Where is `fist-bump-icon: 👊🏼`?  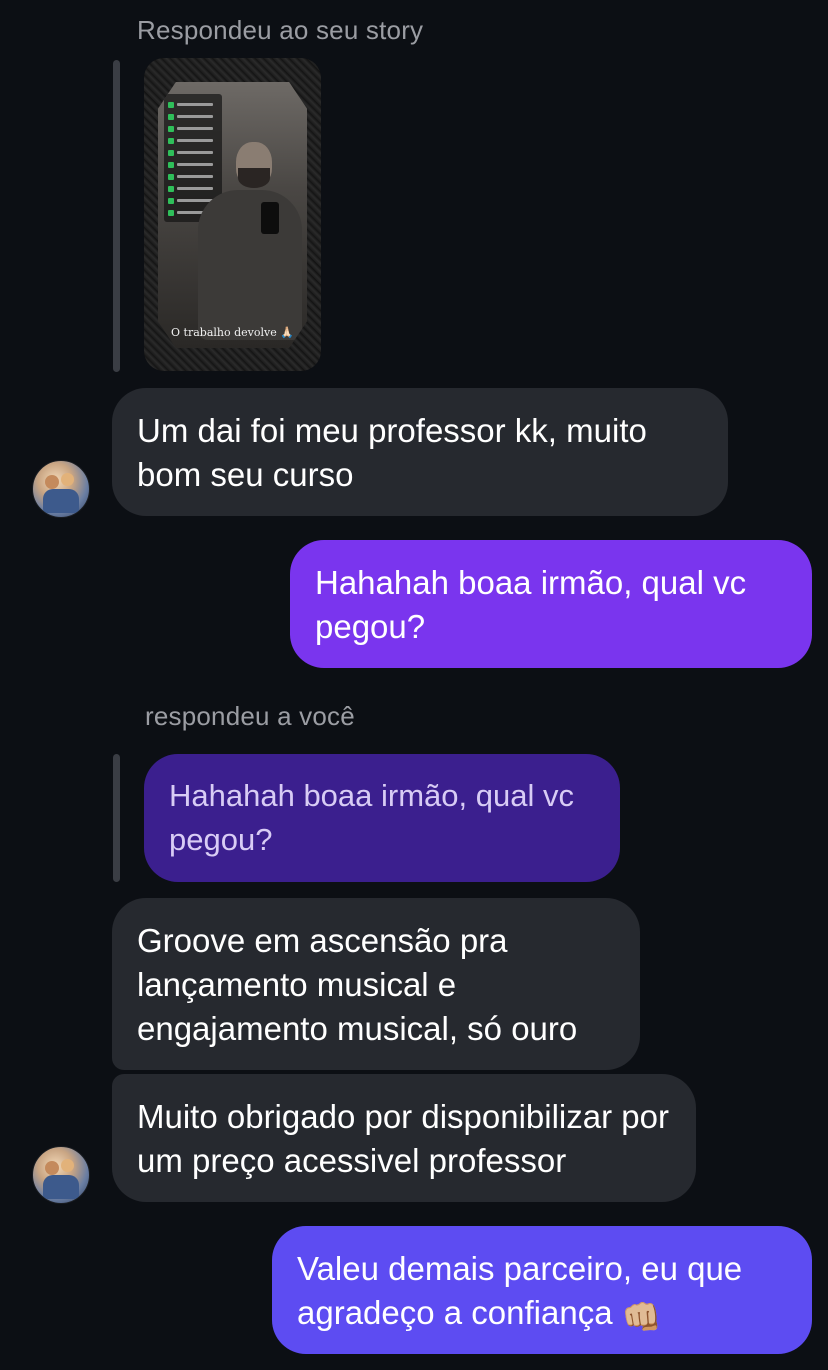
fist-bump-icon: 👊🏼 is located at coordinates (641, 1317).